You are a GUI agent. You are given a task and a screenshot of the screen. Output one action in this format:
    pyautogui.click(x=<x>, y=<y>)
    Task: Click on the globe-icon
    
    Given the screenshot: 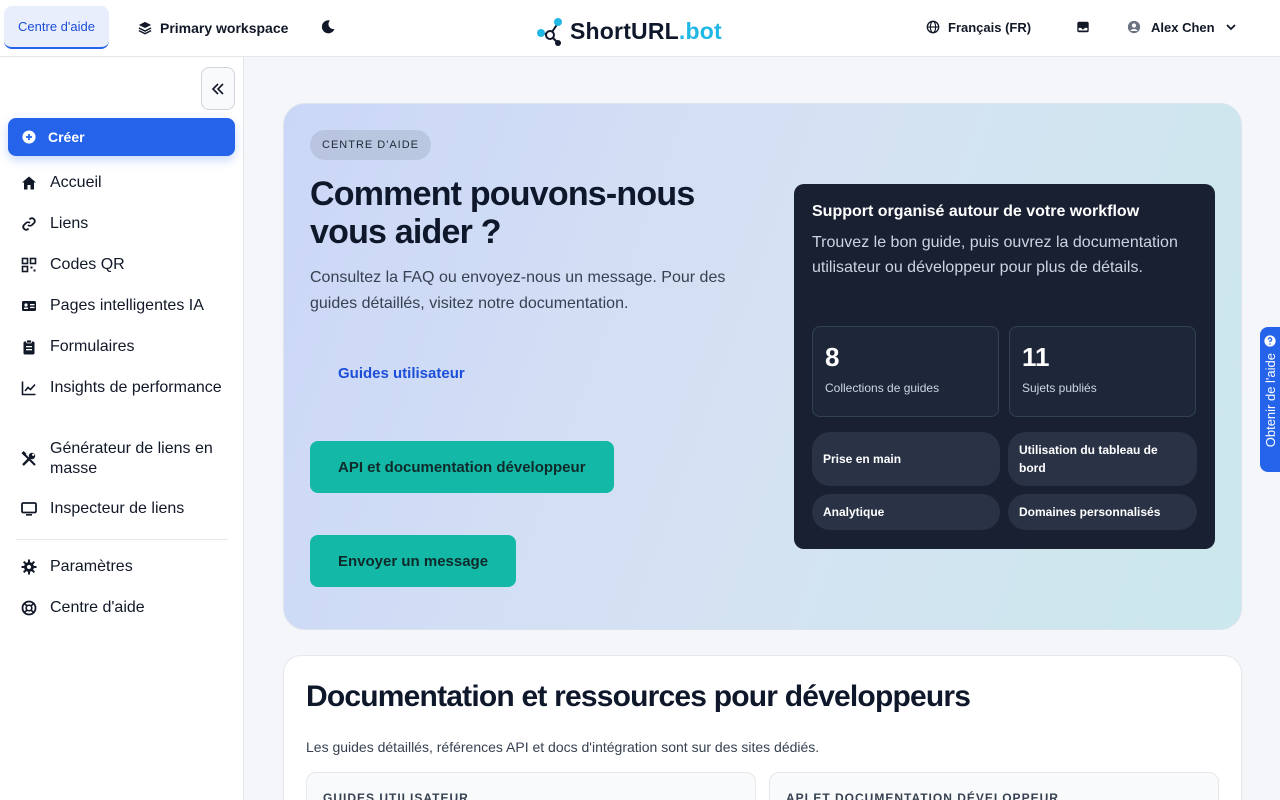 What is the action you would take?
    pyautogui.click(x=933, y=27)
    